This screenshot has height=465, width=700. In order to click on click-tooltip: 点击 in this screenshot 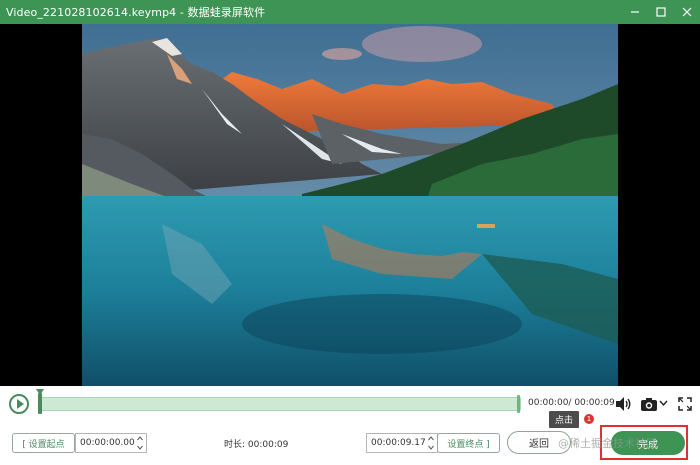, I will do `click(564, 419)`.